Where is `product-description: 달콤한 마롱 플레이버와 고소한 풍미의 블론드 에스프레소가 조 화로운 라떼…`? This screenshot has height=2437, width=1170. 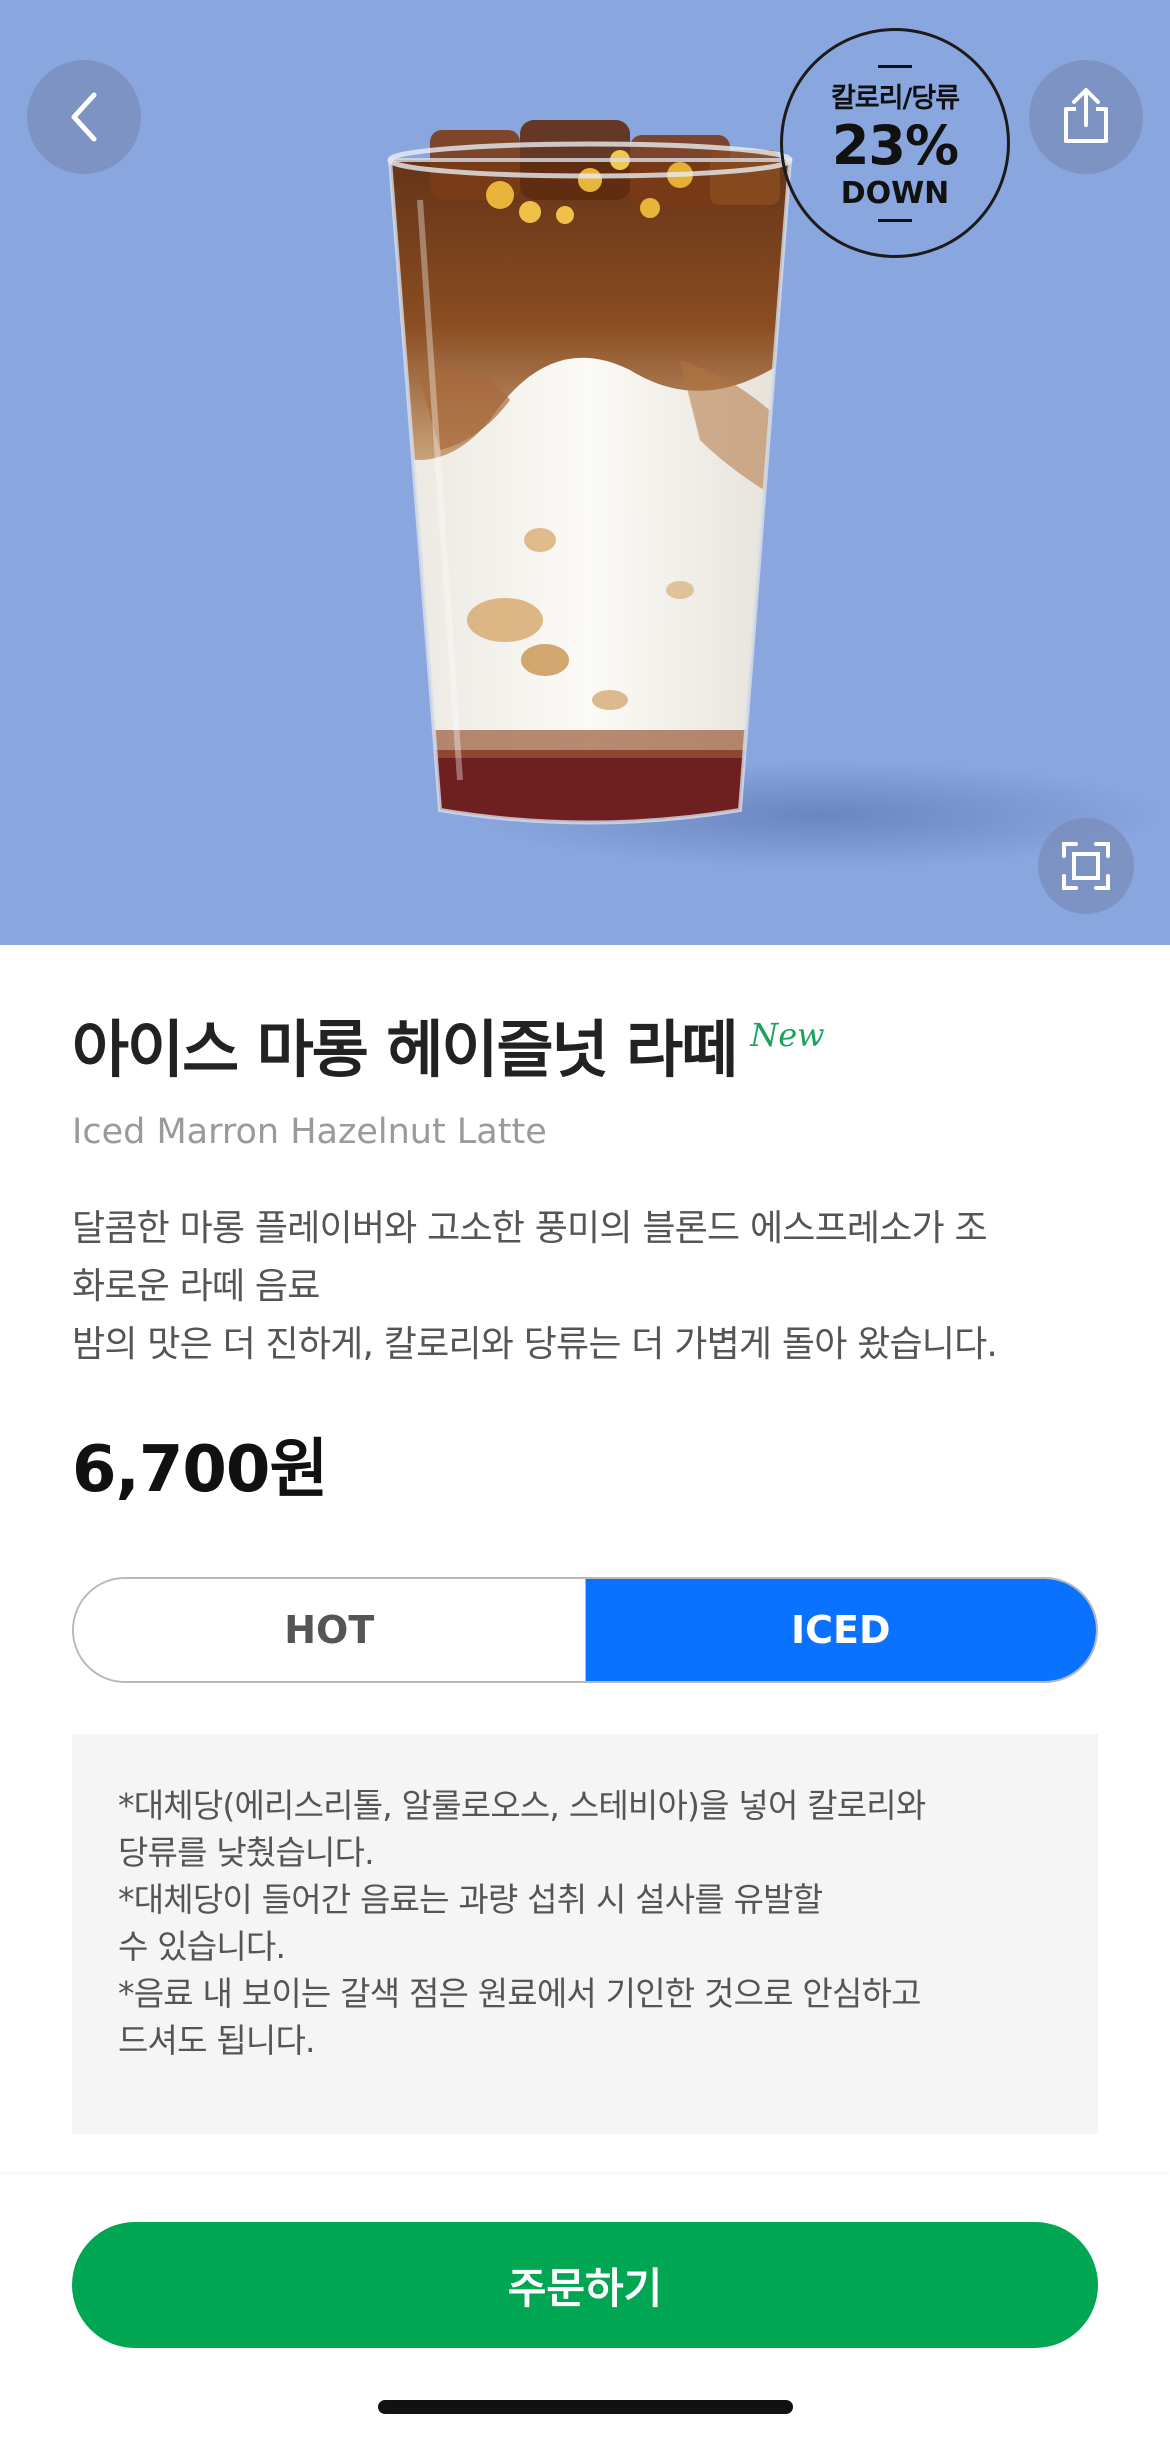
product-description: 달콤한 마롱 플레이버와 고소한 풍미의 블론드 에스프레소가 조 화로운 라떼… is located at coordinates (592, 1287).